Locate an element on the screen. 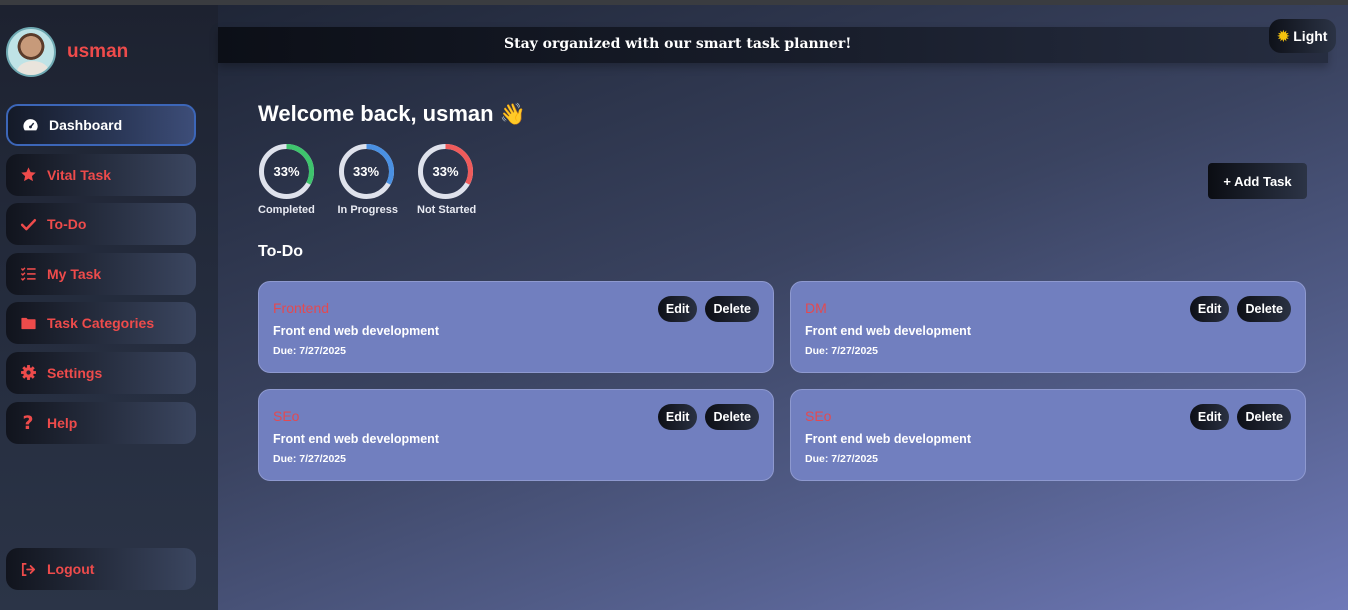 Image resolution: width=1348 pixels, height=610 pixels. check-icon is located at coordinates (28, 224).